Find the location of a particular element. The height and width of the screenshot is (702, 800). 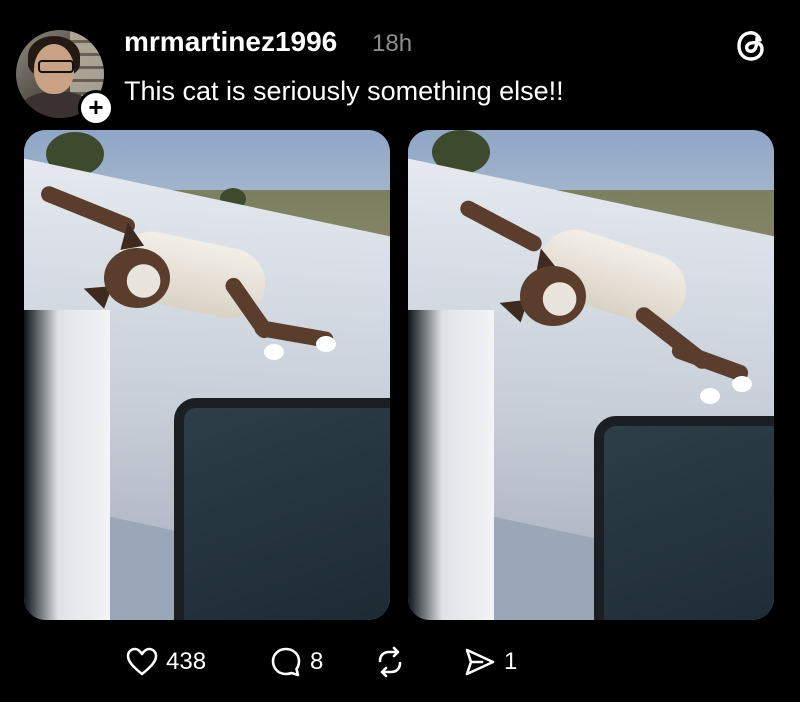

follow-plus-button: + is located at coordinates (96, 108).